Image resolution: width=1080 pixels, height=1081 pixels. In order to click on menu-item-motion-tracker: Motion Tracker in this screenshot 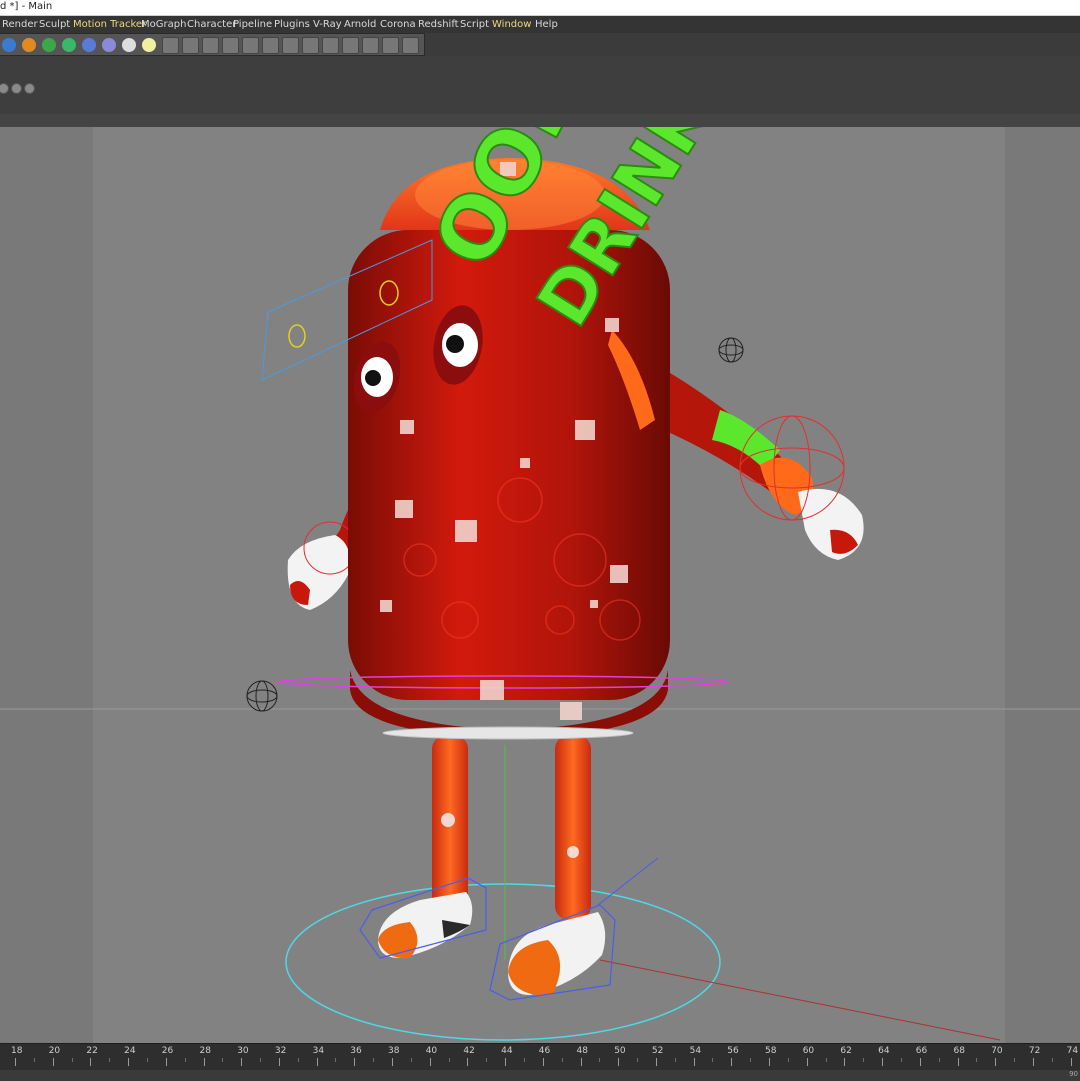, I will do `click(109, 24)`.